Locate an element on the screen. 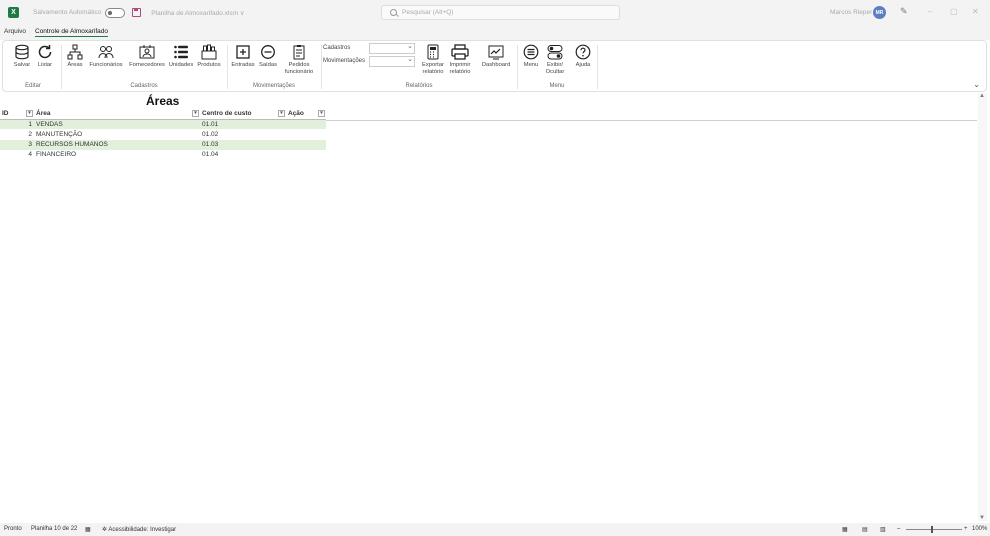  zoom-slider-thumb is located at coordinates (932, 529).